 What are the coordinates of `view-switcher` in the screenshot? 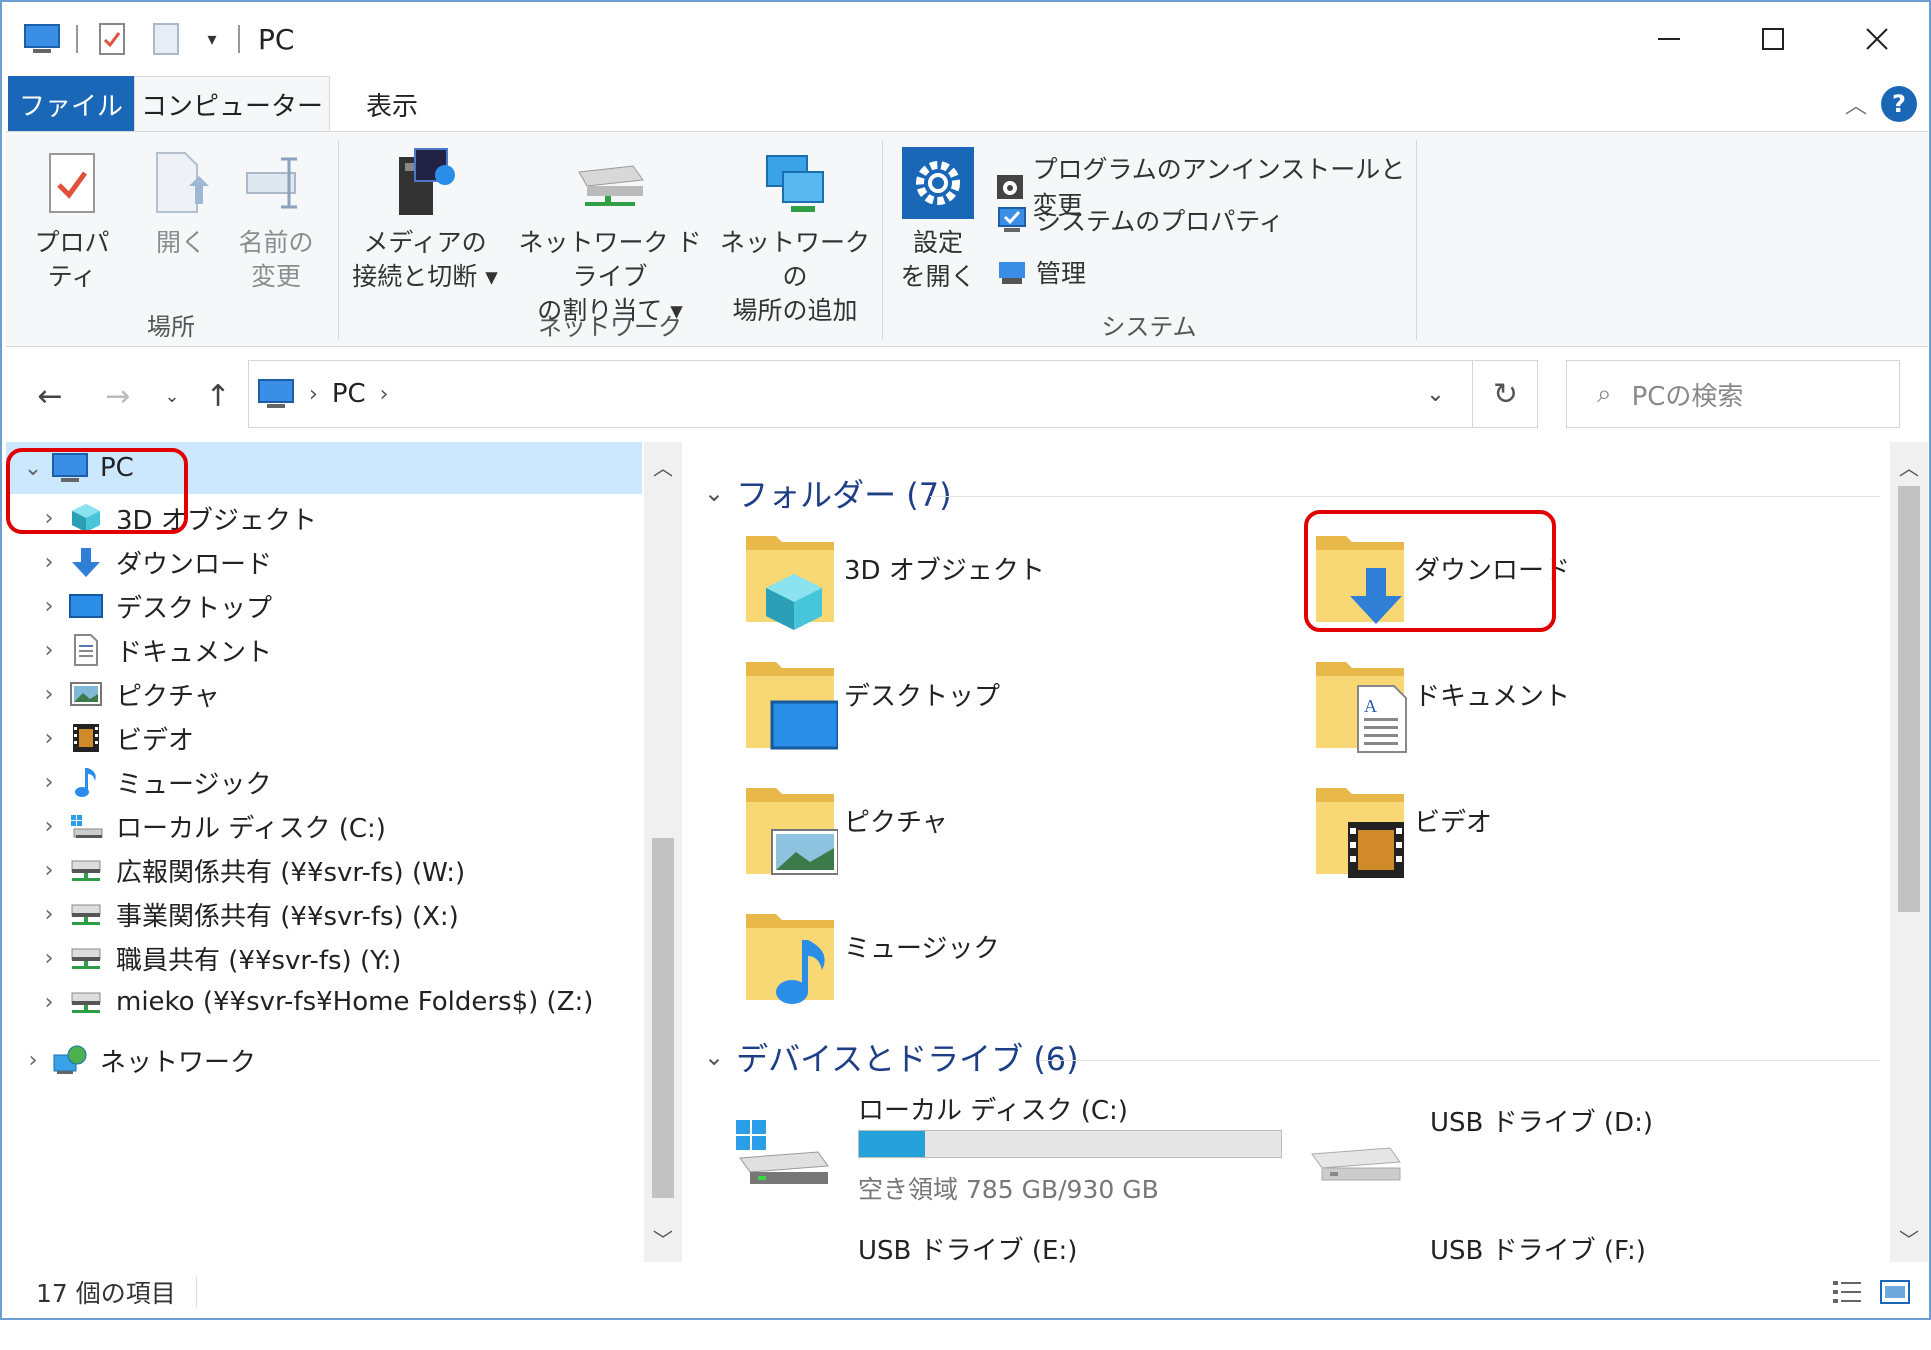 It's located at (1865, 1292).